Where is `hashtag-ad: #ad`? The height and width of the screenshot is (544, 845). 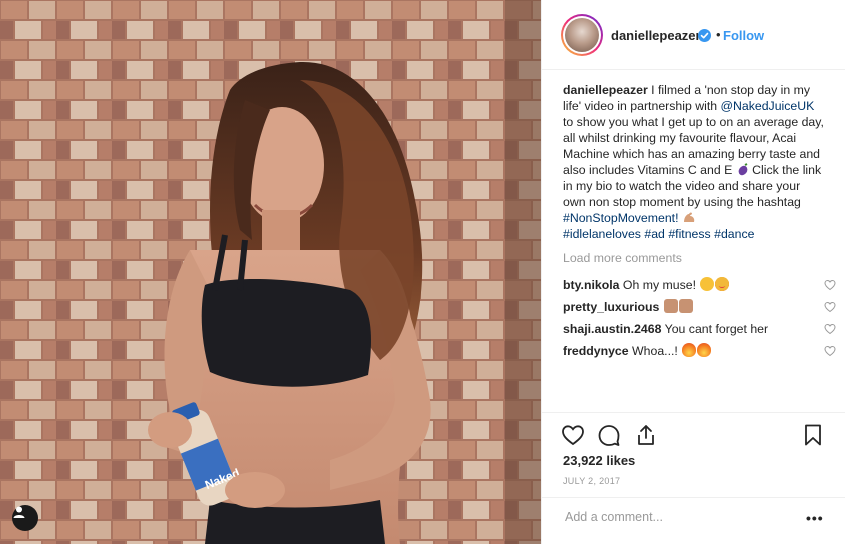
hashtag-ad: #ad is located at coordinates (654, 234).